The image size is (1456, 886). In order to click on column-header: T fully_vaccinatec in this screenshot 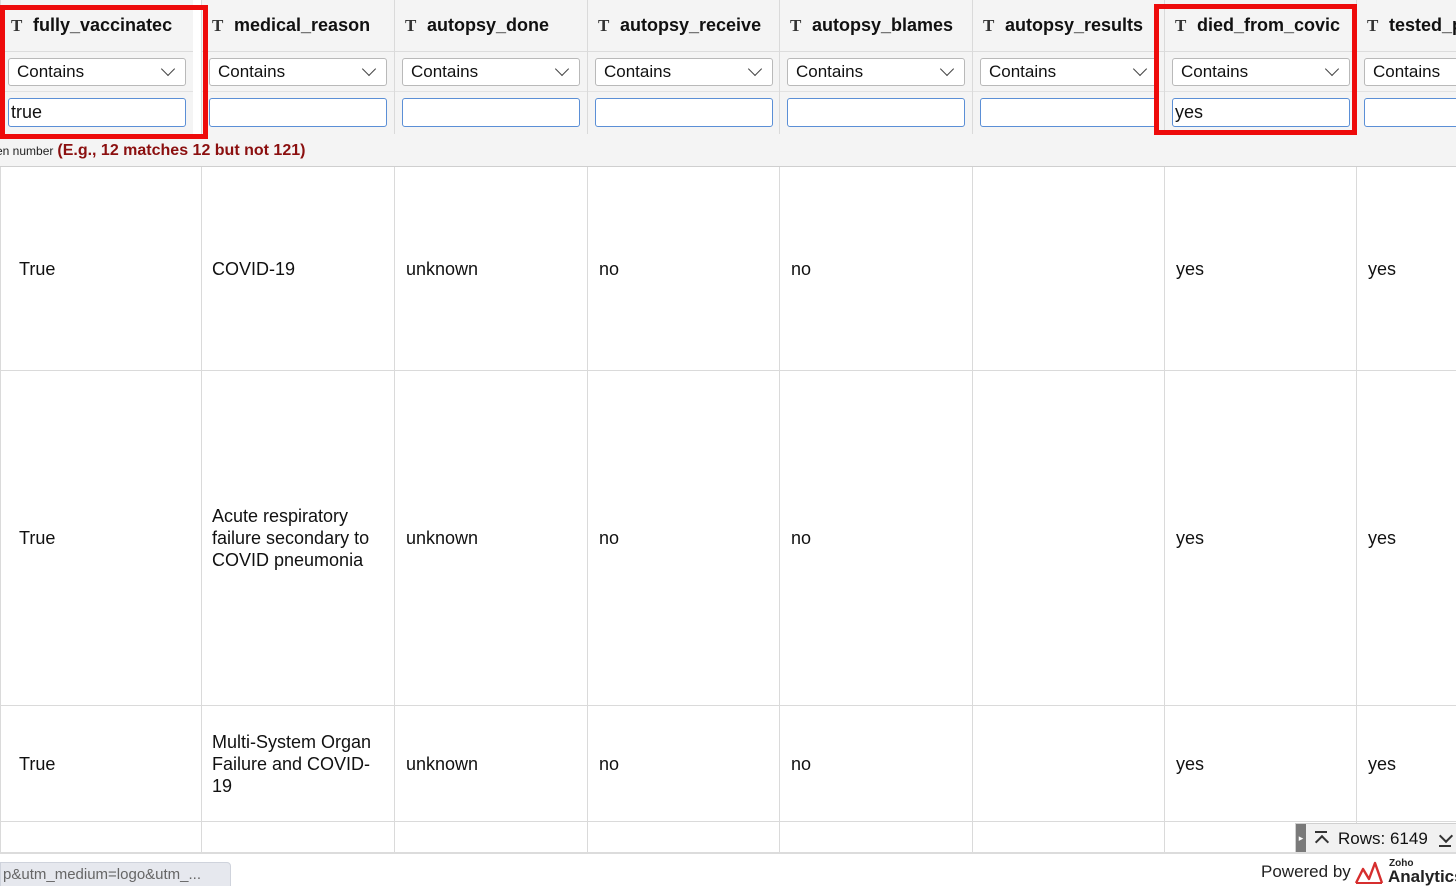, I will do `click(97, 26)`.